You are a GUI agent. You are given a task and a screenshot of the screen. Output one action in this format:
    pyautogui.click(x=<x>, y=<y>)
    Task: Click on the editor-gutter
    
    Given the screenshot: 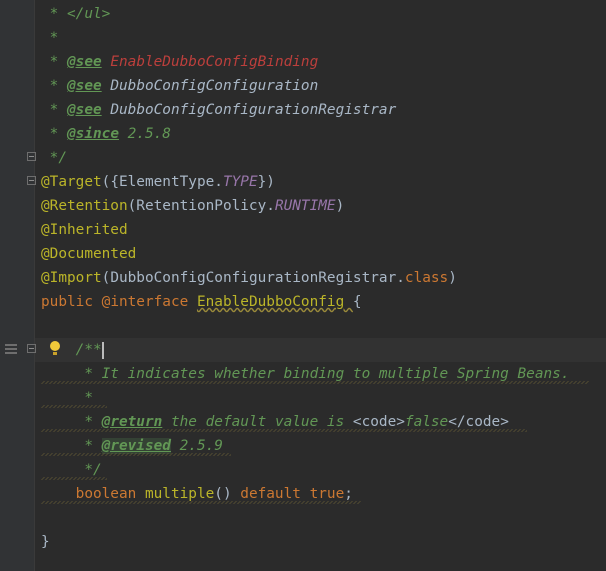 What is the action you would take?
    pyautogui.click(x=17, y=285)
    